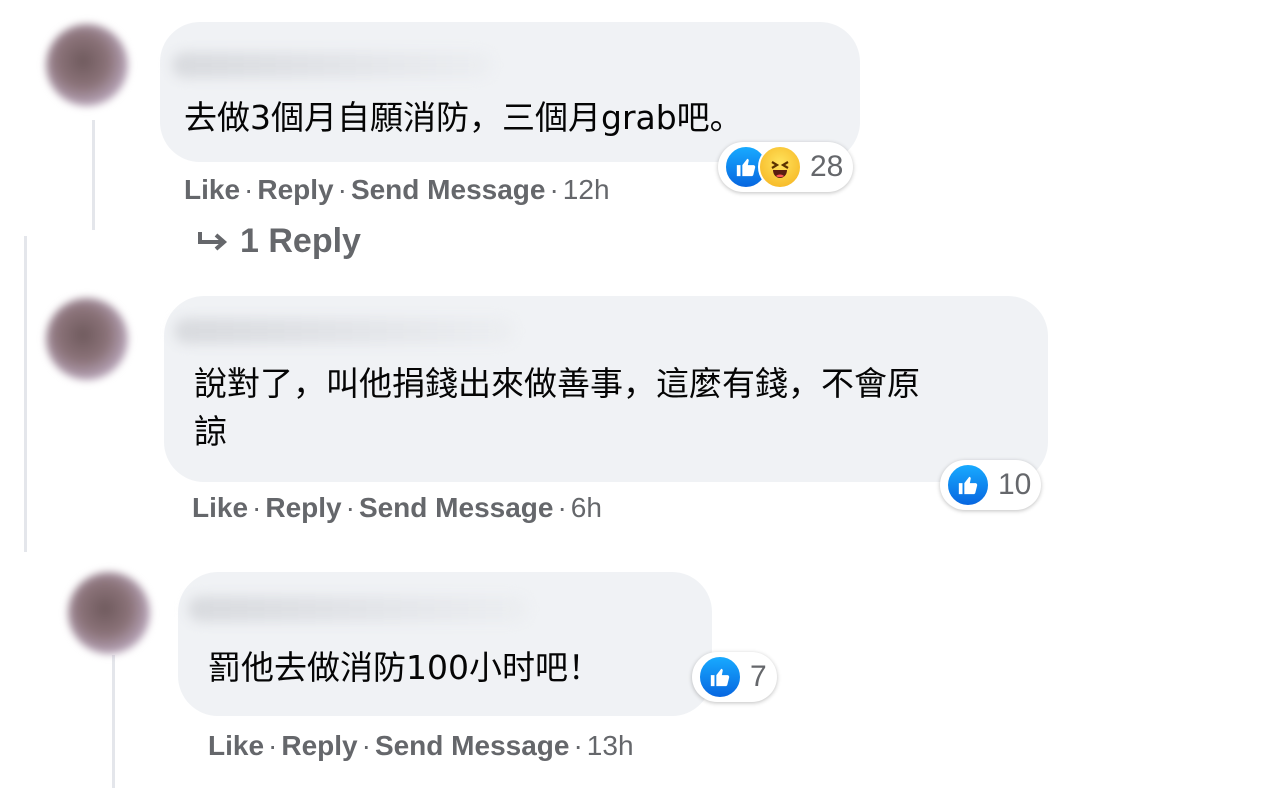 The image size is (1276, 788). What do you see at coordinates (472, 745) in the screenshot?
I see `send-message-link: Send Message` at bounding box center [472, 745].